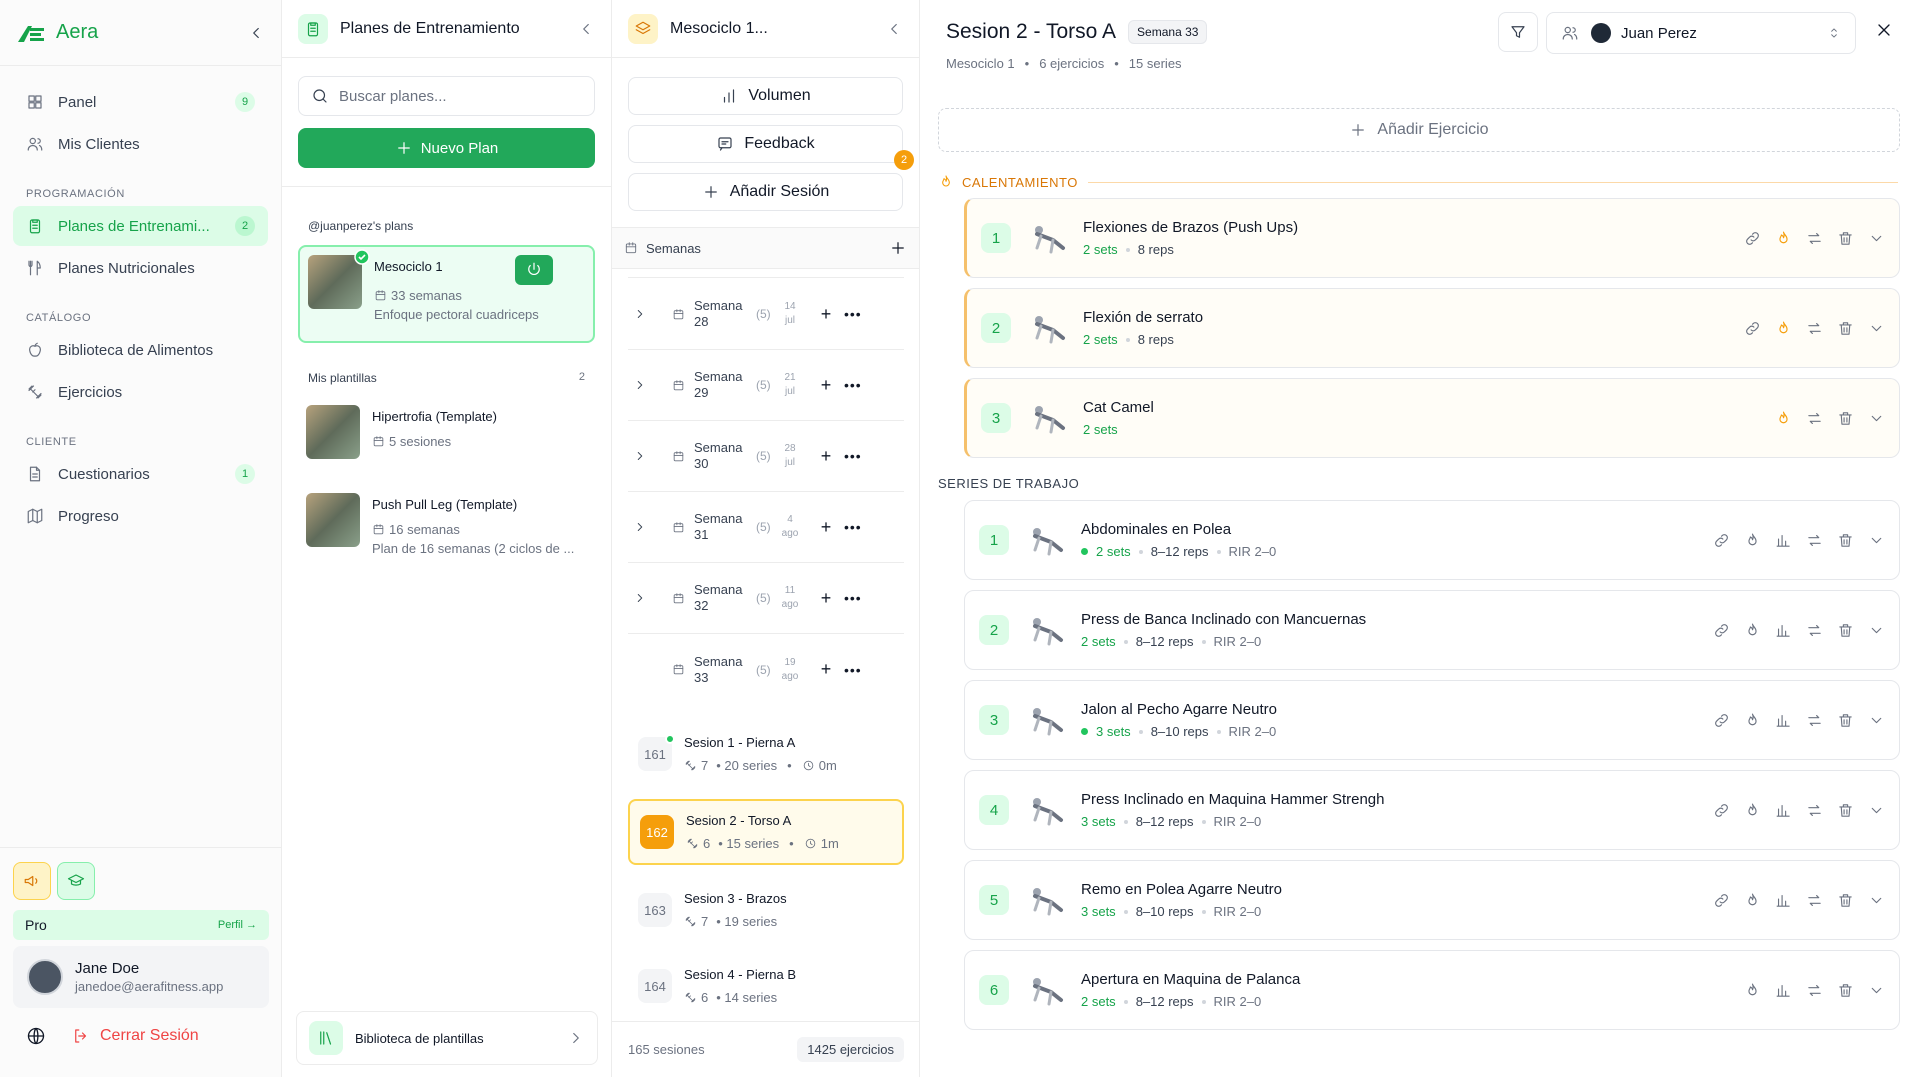  I want to click on session-item: 161 Sesion 1 - Pierna A 7 • 20 series • 0m, so click(766, 754).